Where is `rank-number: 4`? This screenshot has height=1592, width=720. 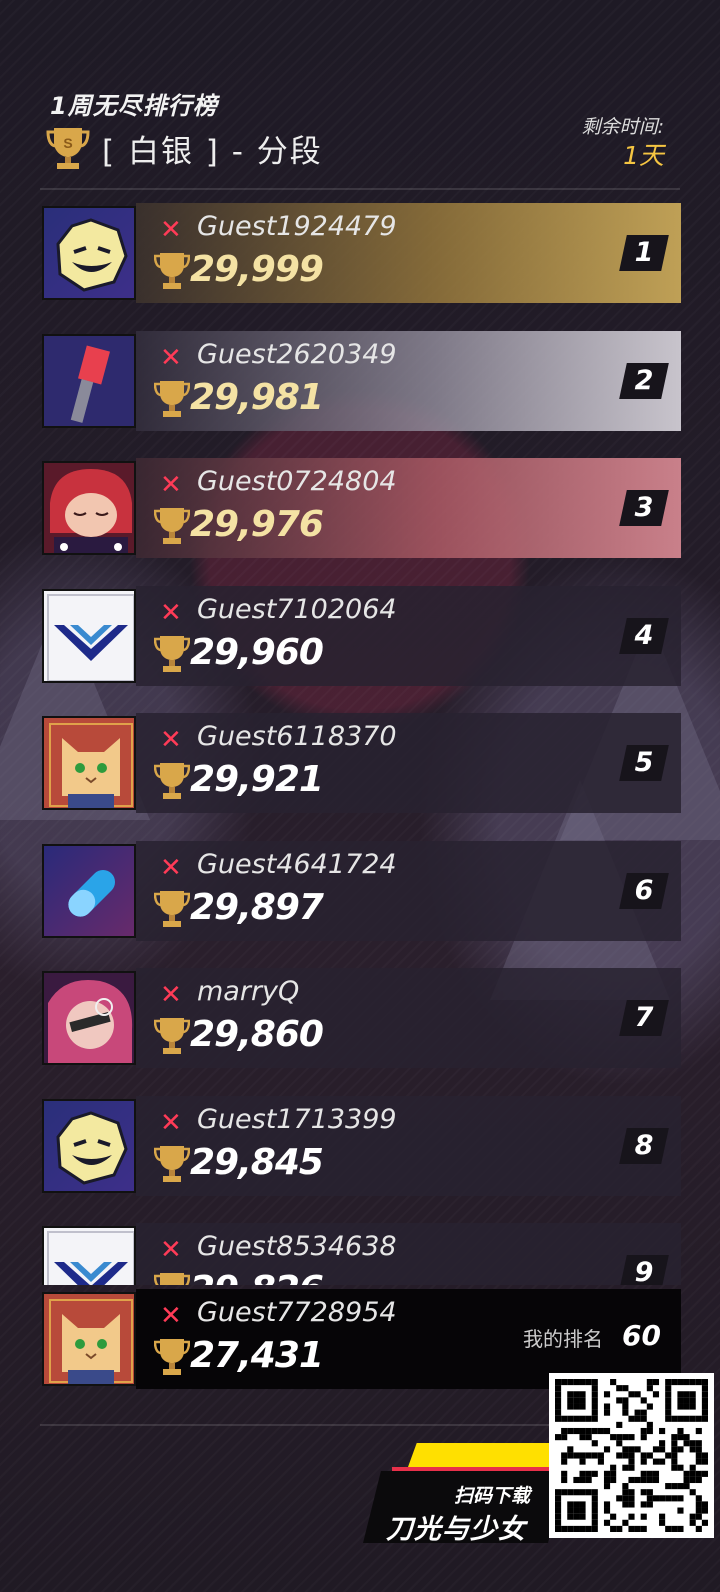 rank-number: 4 is located at coordinates (644, 635).